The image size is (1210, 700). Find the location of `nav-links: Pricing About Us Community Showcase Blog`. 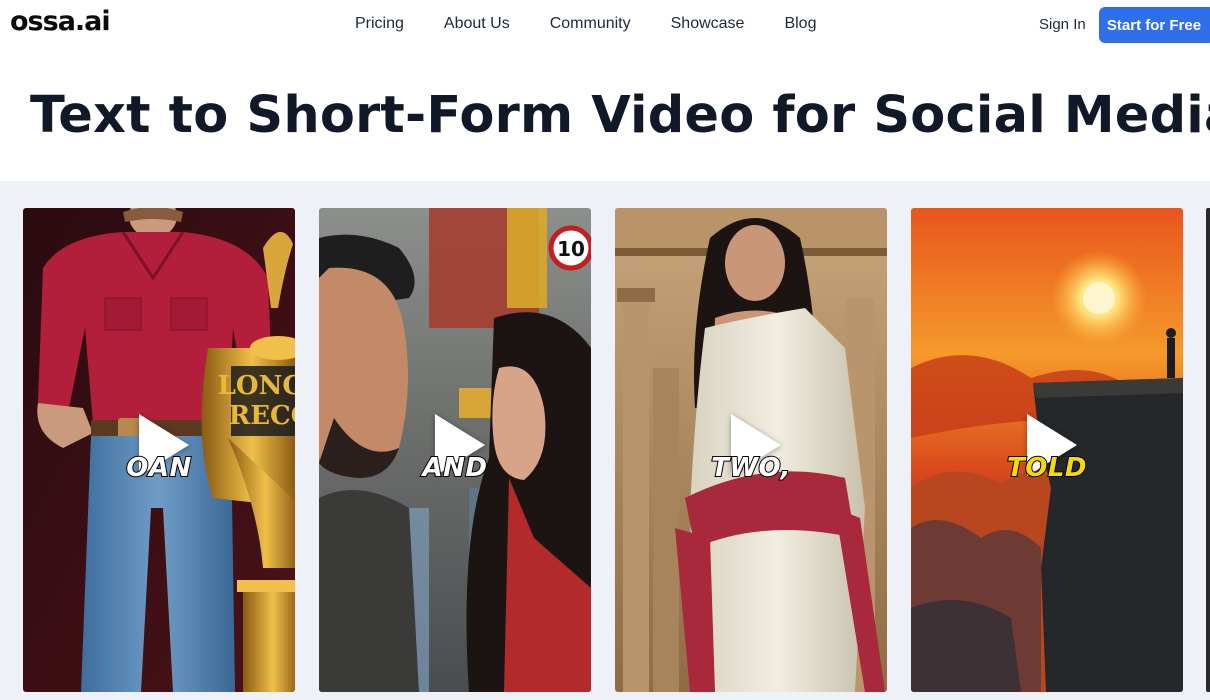

nav-links: Pricing About Us Community Showcase Blog is located at coordinates (585, 24).